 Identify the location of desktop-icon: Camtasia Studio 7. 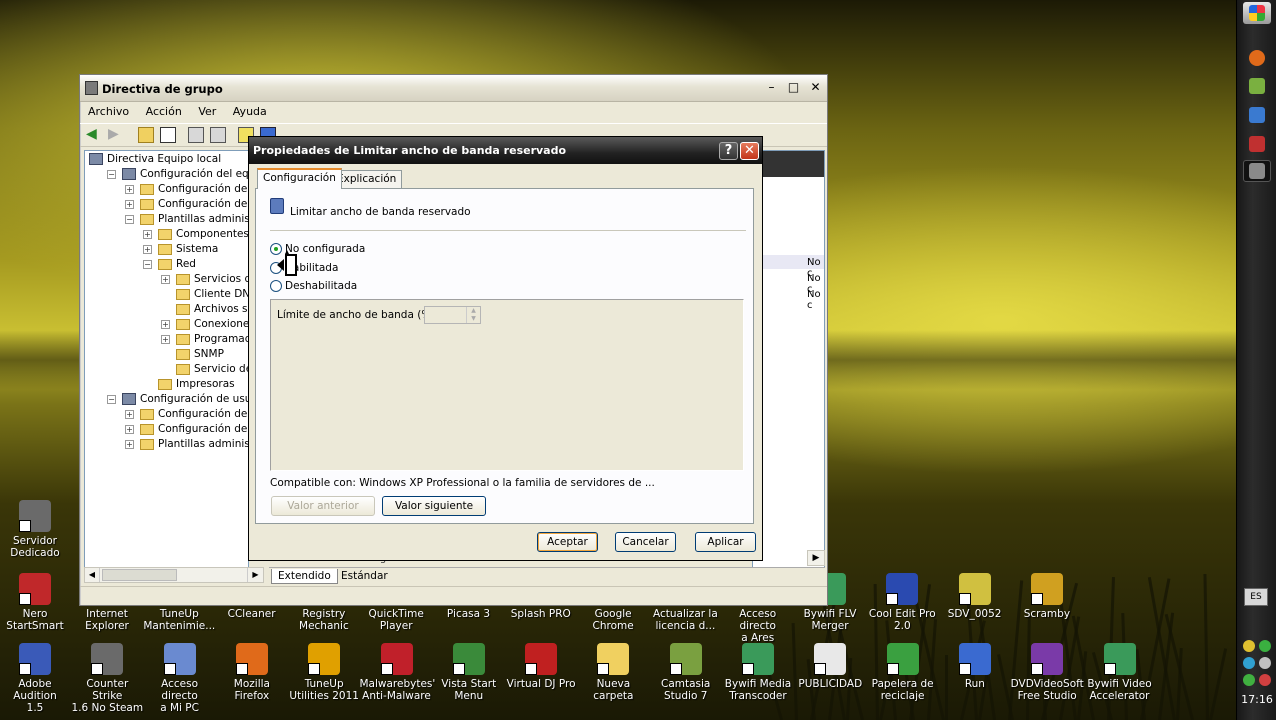
(686, 672).